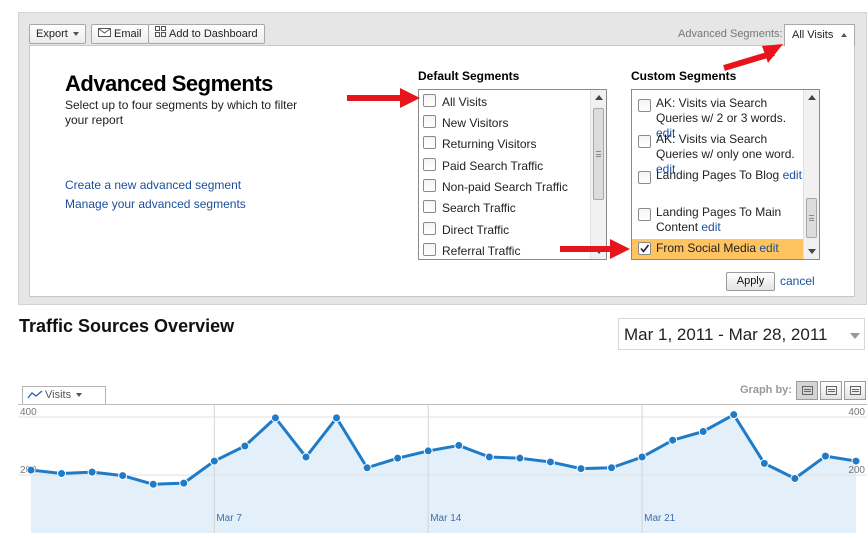 This screenshot has height=538, width=868. What do you see at coordinates (660, 518) in the screenshot?
I see `x-tick-label: Mar 21` at bounding box center [660, 518].